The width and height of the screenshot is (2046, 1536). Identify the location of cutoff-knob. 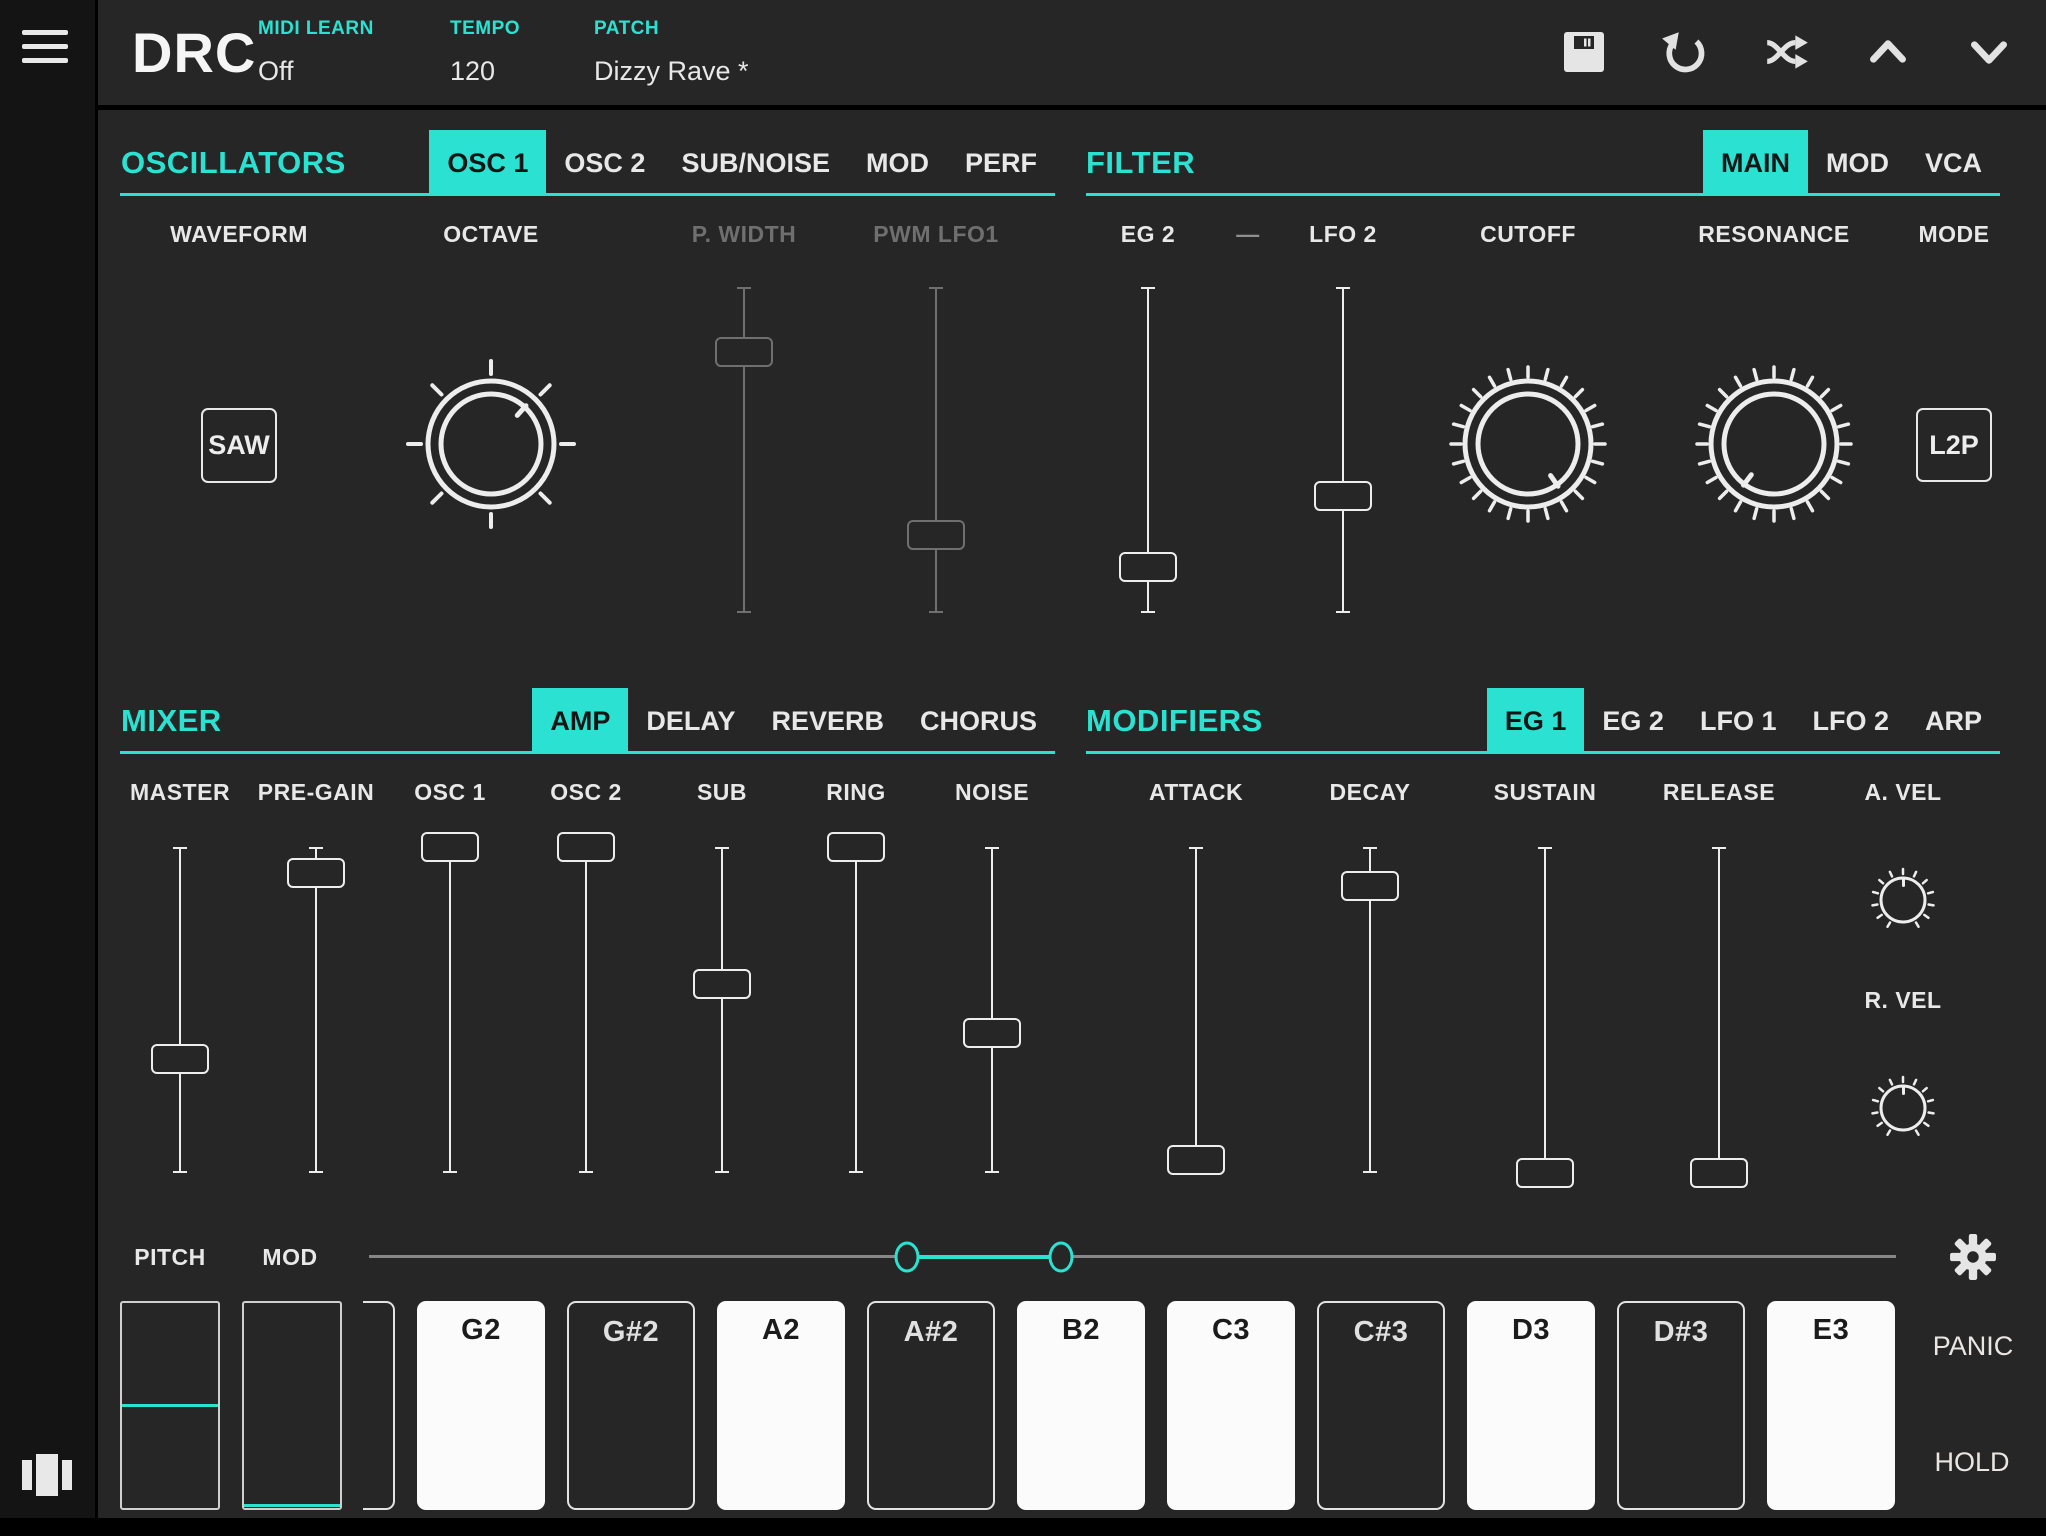
(1528, 444).